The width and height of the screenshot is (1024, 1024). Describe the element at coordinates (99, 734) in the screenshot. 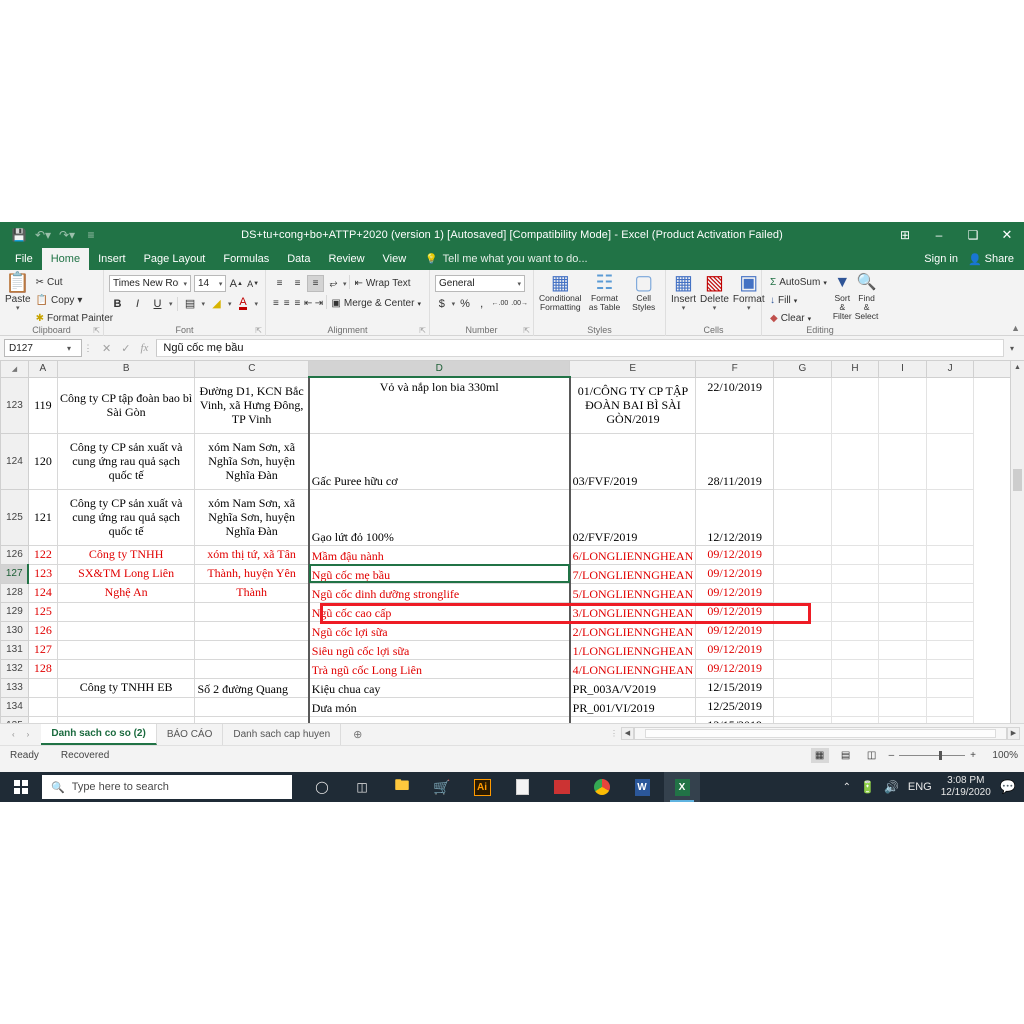

I see `sheet-tab-danh-sach-co-so-2: Danh sach co so (2)` at that location.